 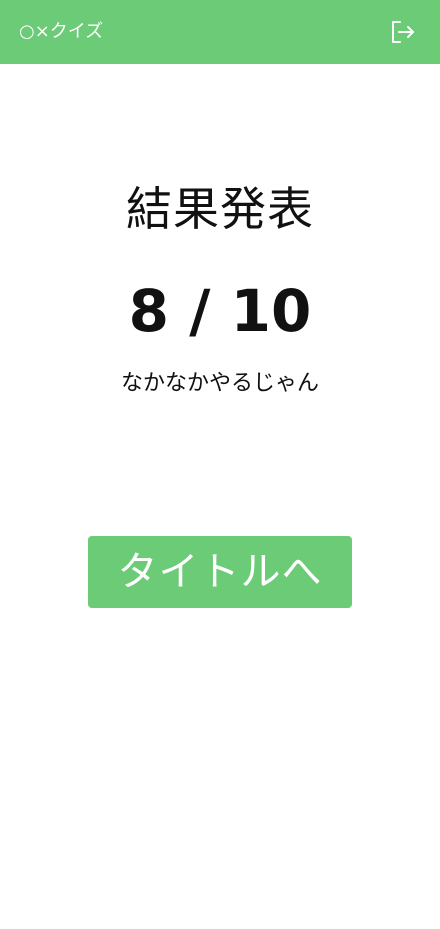 What do you see at coordinates (219, 383) in the screenshot?
I see `result-comment: なかなかやるじゃん` at bounding box center [219, 383].